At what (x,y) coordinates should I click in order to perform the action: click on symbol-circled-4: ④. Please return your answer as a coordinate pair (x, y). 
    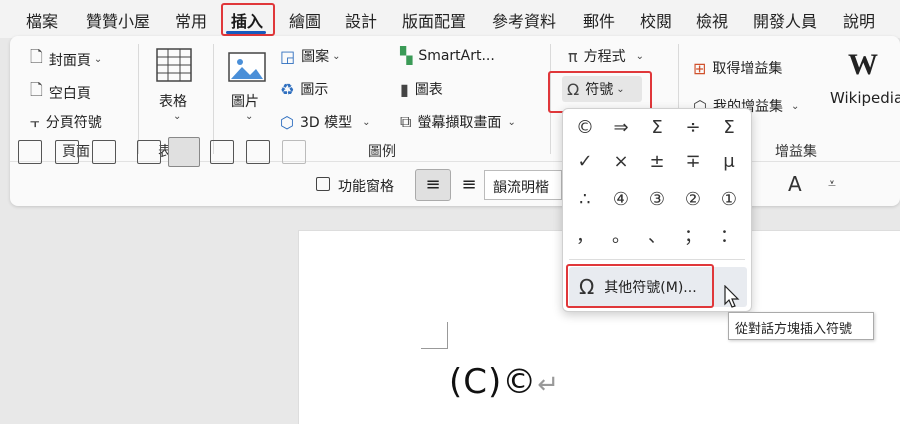
    Looking at the image, I should click on (621, 200).